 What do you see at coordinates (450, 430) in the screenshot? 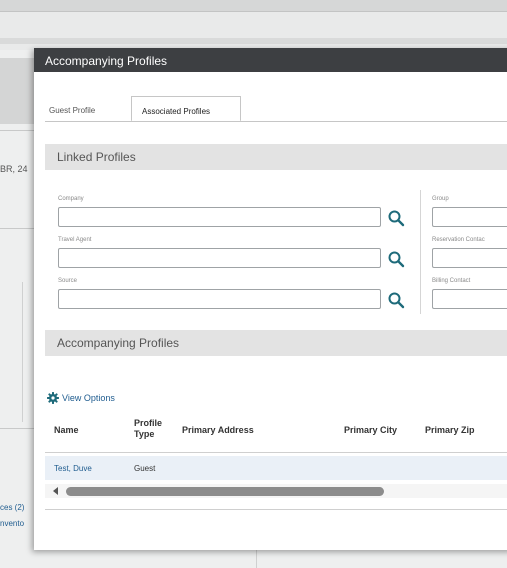
I see `column-header-primary-zip: Primary Zip` at bounding box center [450, 430].